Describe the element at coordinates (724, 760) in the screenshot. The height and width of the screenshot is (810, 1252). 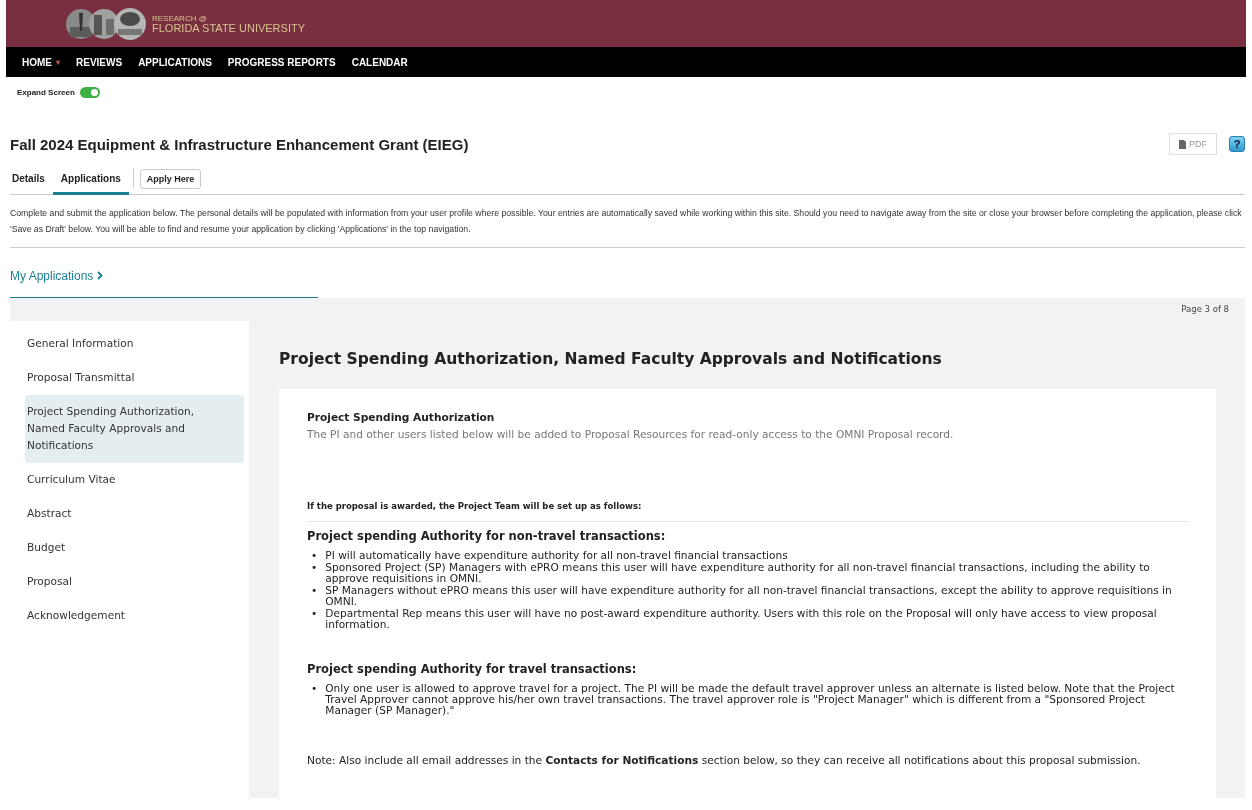
I see `note-text: Note: Also include all email addresses in the Contacts for Notifications section below, so they can receive all notifications about this proposal submission.` at that location.